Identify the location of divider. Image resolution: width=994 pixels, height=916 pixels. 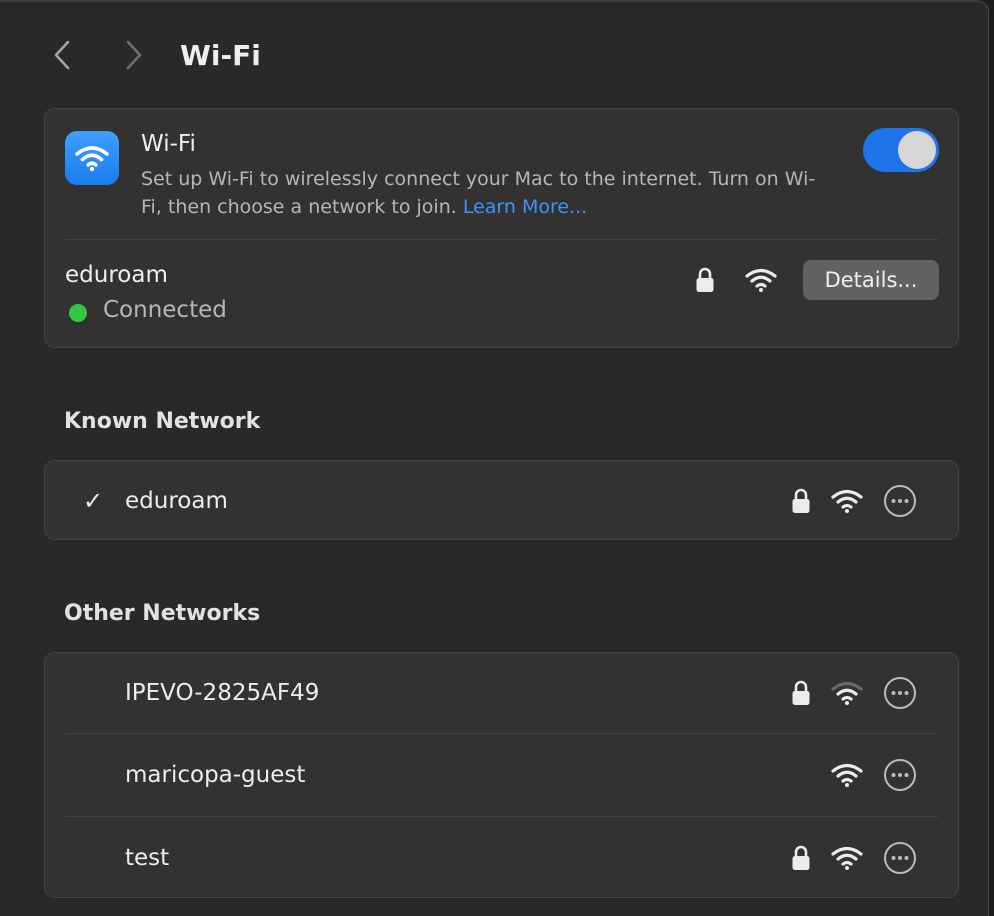
(501, 239).